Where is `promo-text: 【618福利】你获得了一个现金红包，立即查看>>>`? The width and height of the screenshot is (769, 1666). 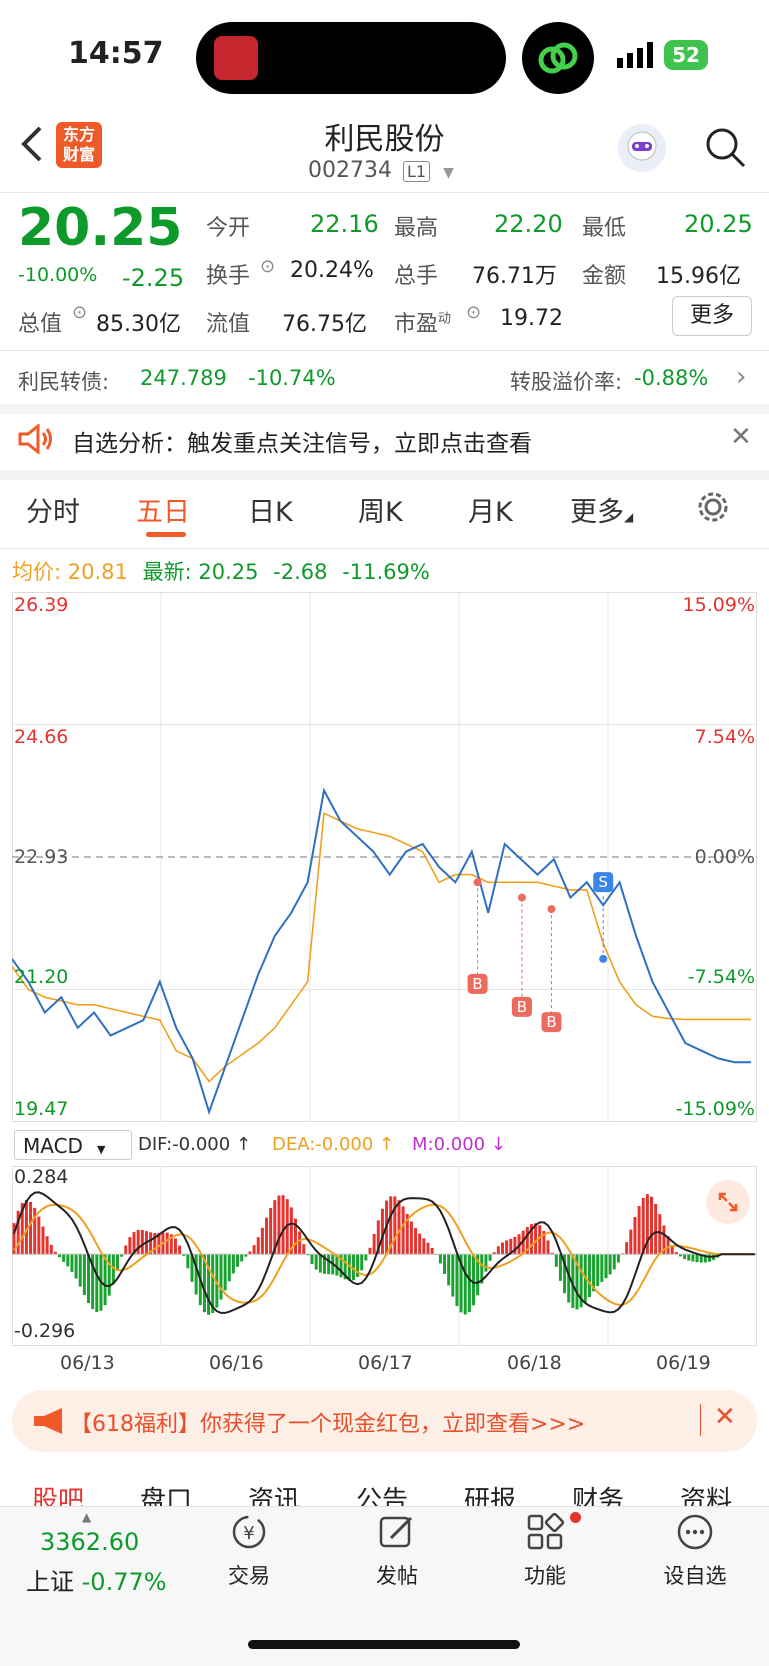
promo-text: 【618福利】你获得了一个现金红包，立即查看>>> is located at coordinates (328, 1424).